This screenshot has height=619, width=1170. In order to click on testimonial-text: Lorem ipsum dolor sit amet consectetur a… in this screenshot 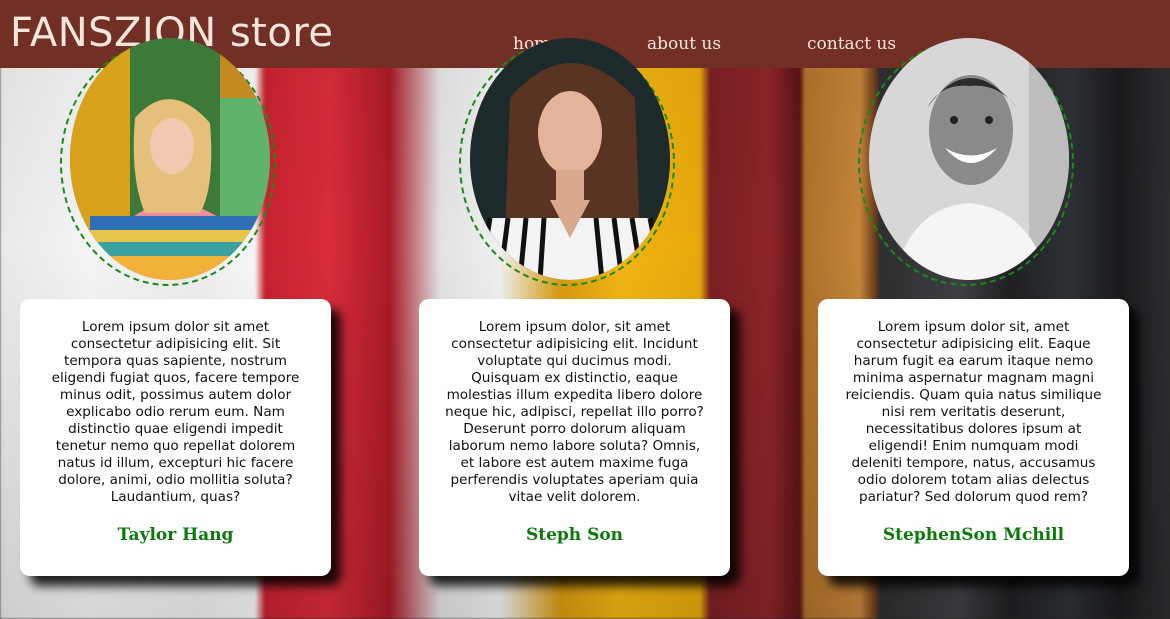, I will do `click(175, 412)`.